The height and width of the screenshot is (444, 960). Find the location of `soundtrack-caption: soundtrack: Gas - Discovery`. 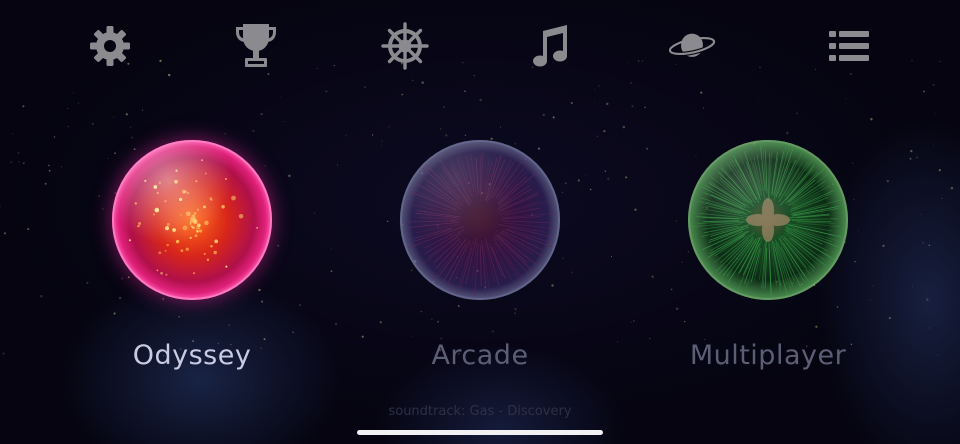

soundtrack-caption: soundtrack: Gas - Discovery is located at coordinates (480, 411).